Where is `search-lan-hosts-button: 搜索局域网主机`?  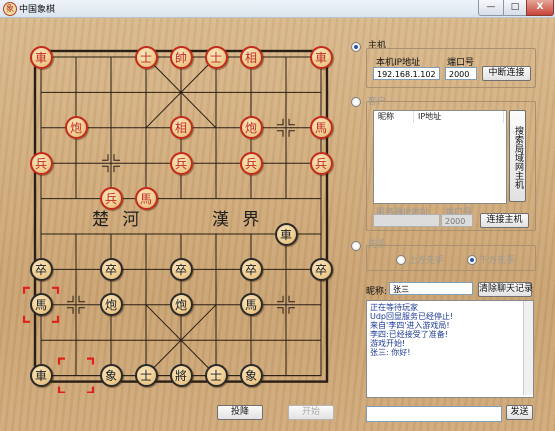 search-lan-hosts-button: 搜索局域网主机 is located at coordinates (517, 156).